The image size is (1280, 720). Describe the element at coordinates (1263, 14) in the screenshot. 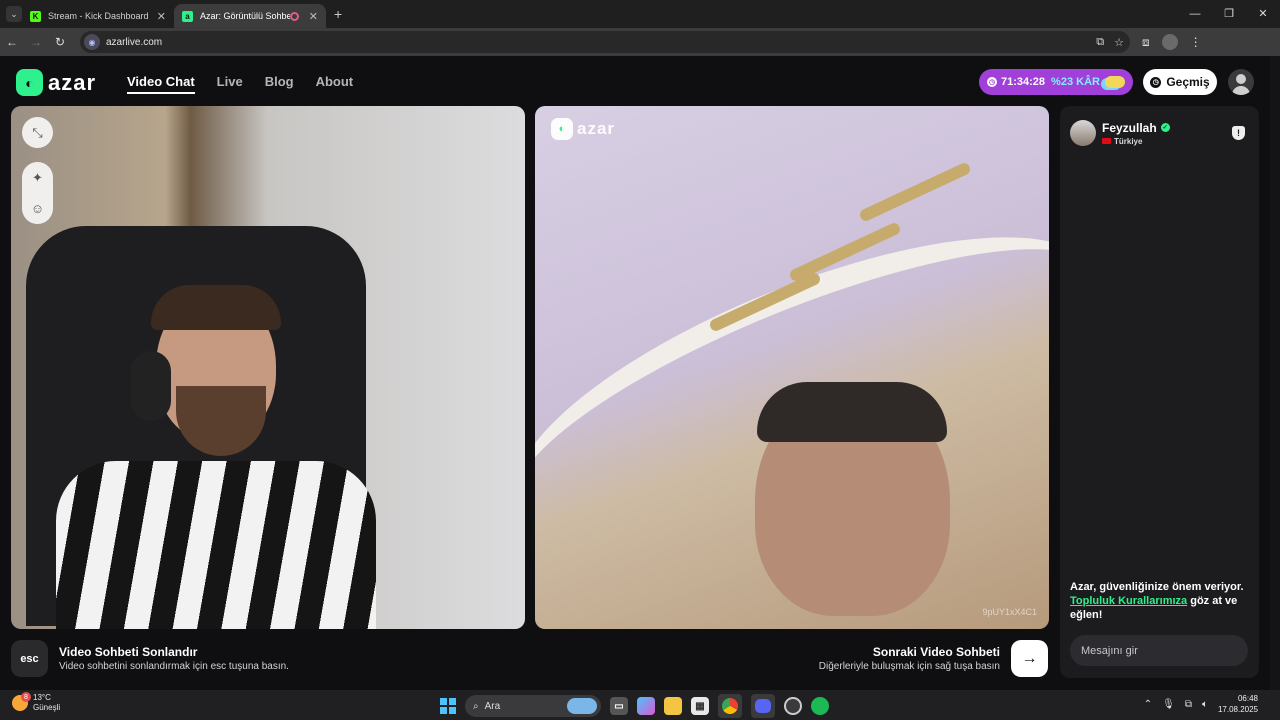

I see `close-window-icon: ✕` at that location.